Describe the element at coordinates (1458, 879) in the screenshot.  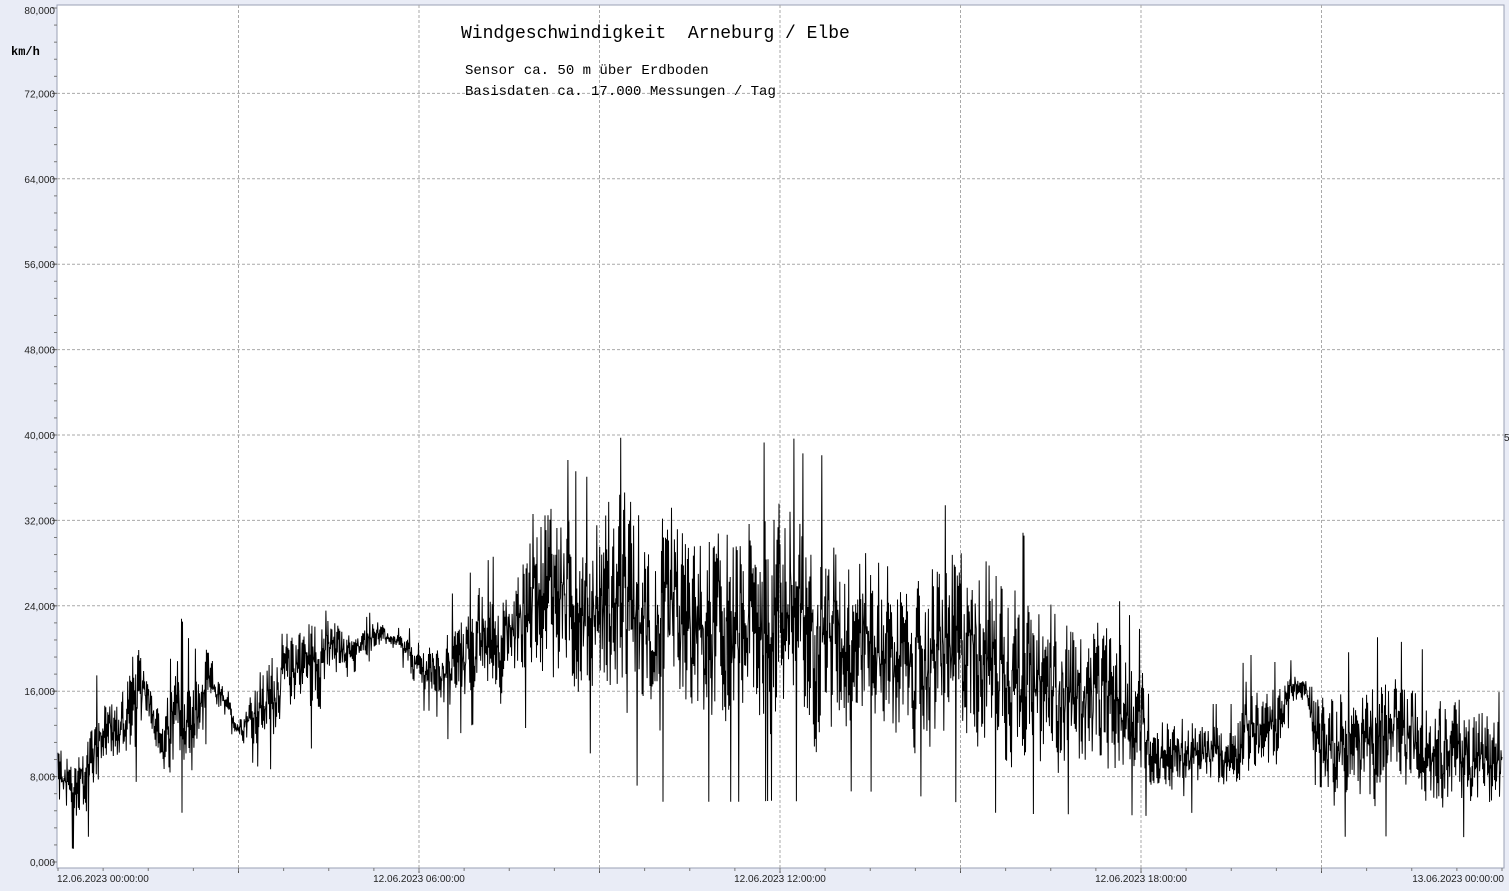
I see `x-tick-label: 13.06.2023 00:00:00` at that location.